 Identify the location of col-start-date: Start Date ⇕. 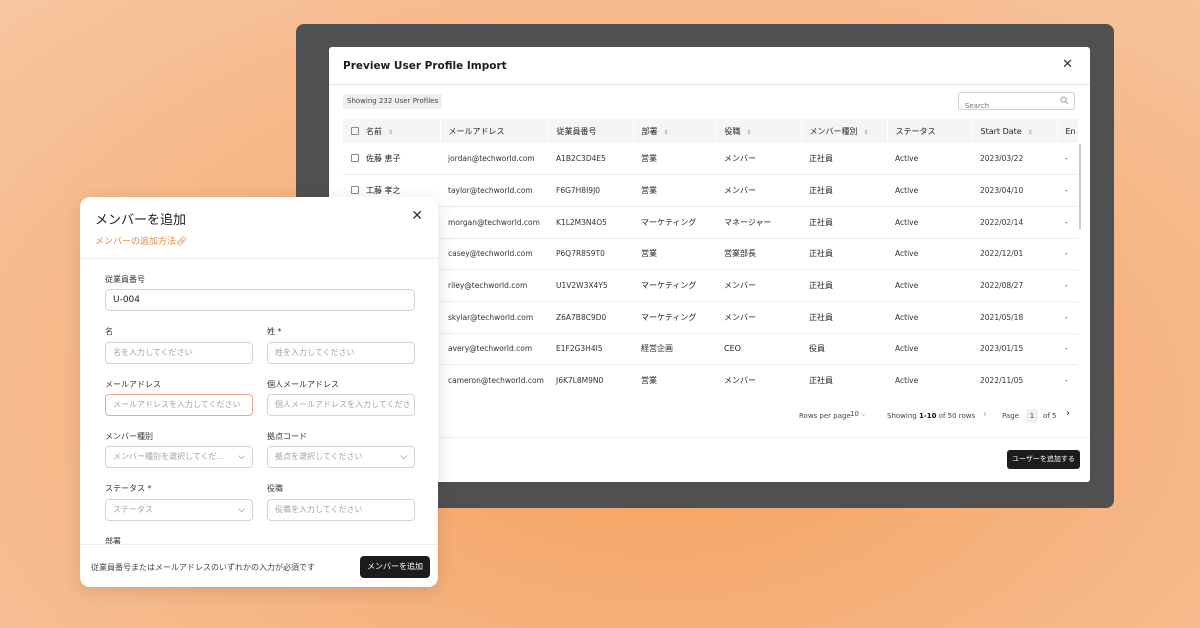
(1015, 131).